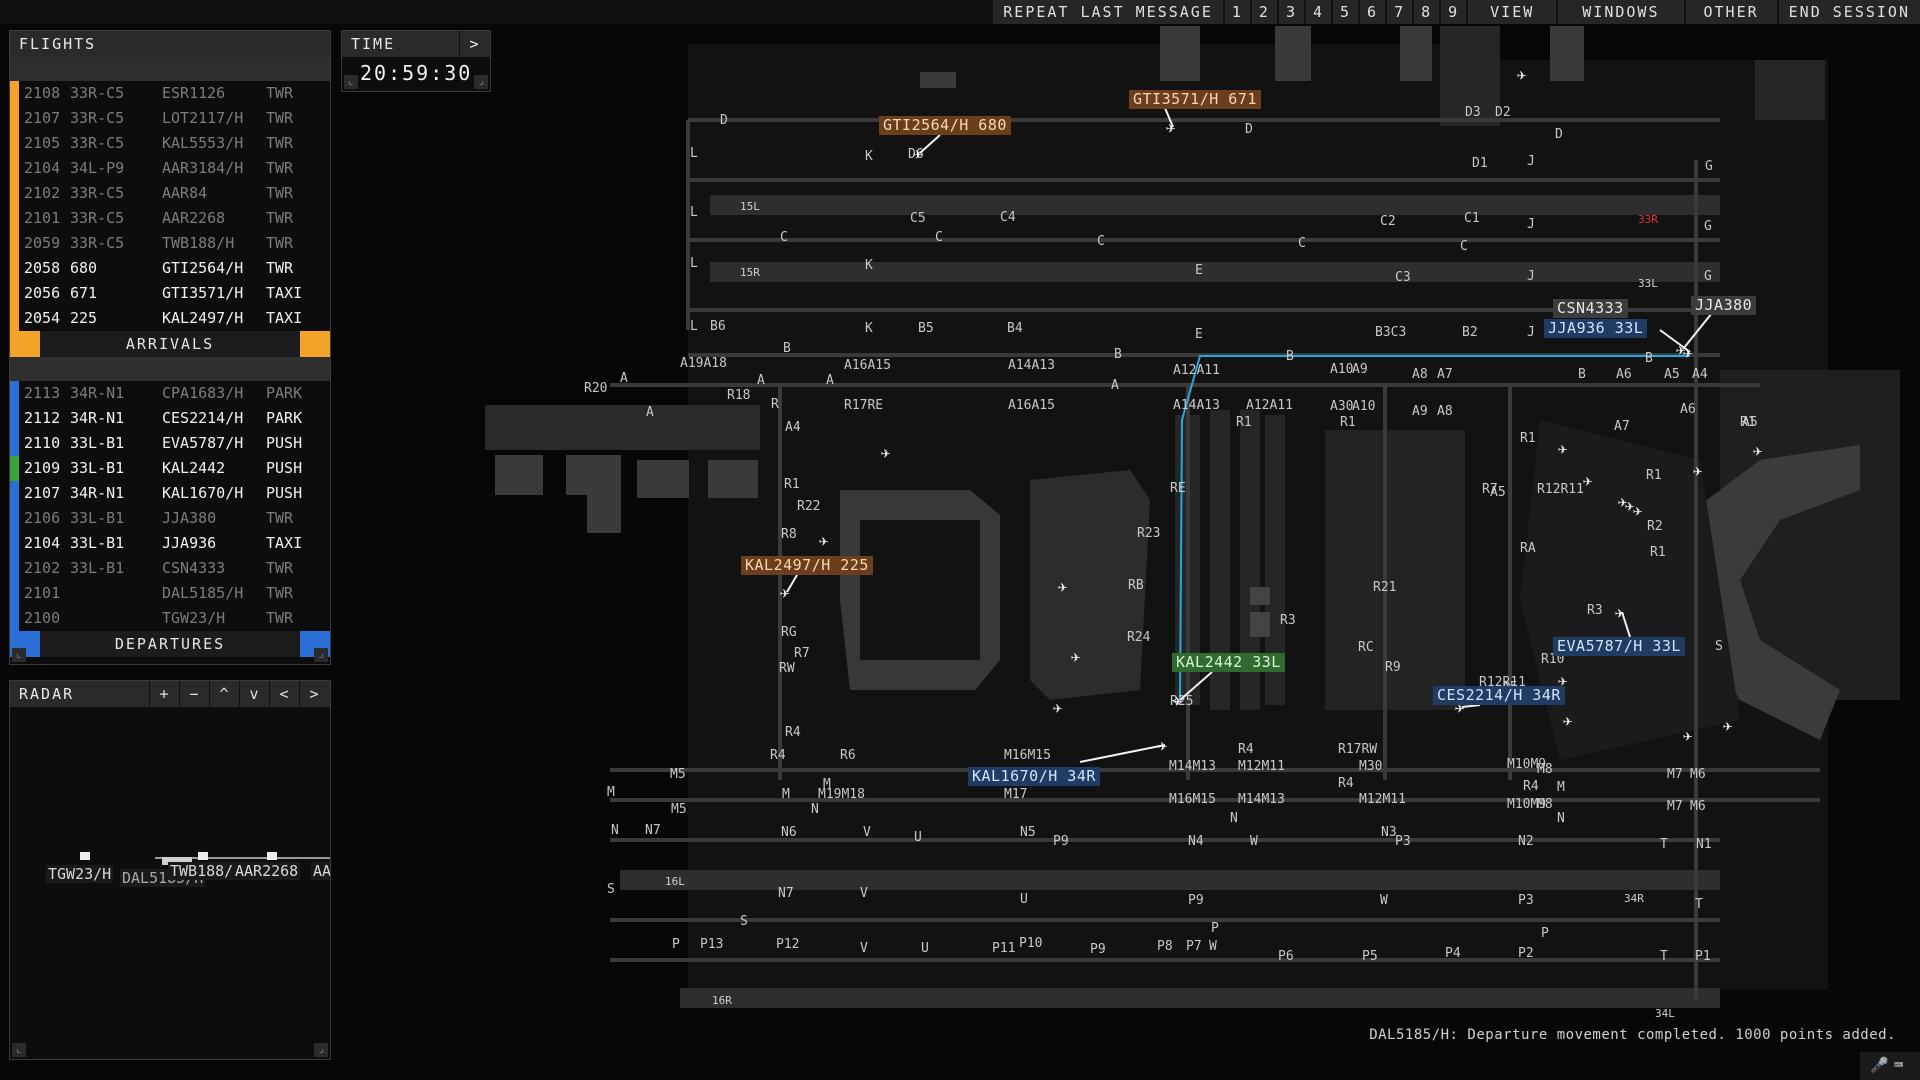 Image resolution: width=1920 pixels, height=1080 pixels. I want to click on departure-row: 2107 34R-N1 KAL1670/H PUSH, so click(170, 493).